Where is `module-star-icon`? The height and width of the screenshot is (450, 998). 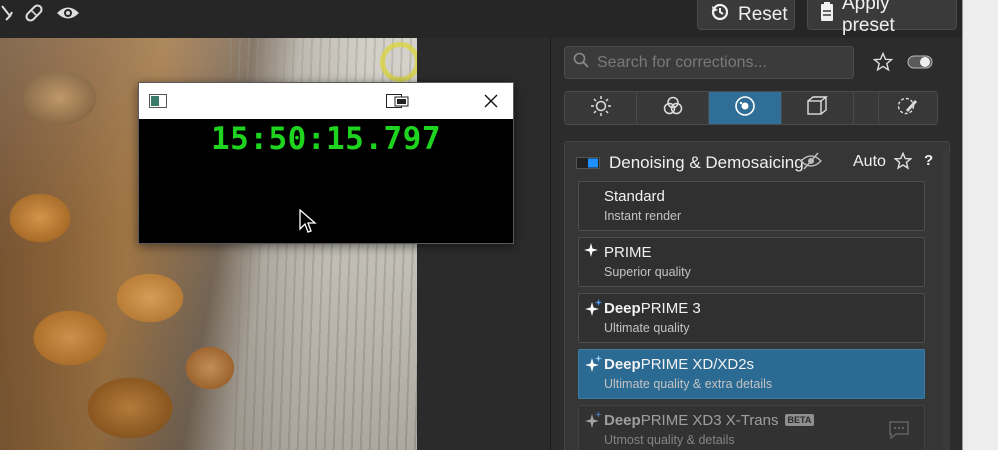 module-star-icon is located at coordinates (903, 163).